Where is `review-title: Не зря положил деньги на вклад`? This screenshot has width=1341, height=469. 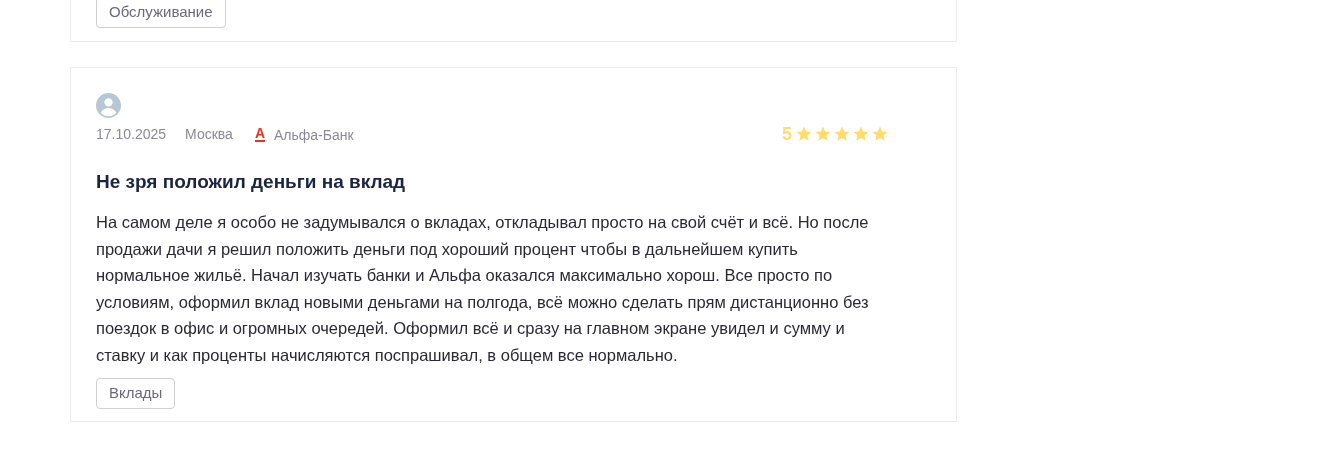 review-title: Не зря положил деньги на вклад is located at coordinates (251, 181).